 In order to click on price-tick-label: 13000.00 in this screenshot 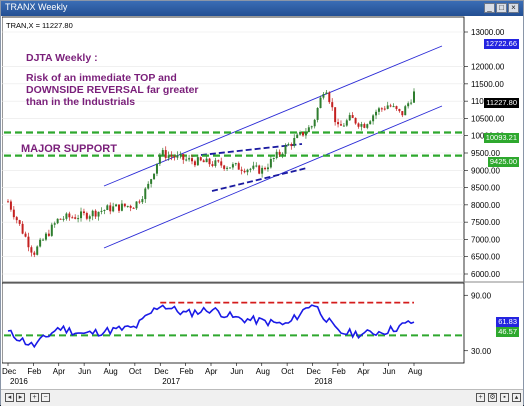, I will do `click(488, 32)`.